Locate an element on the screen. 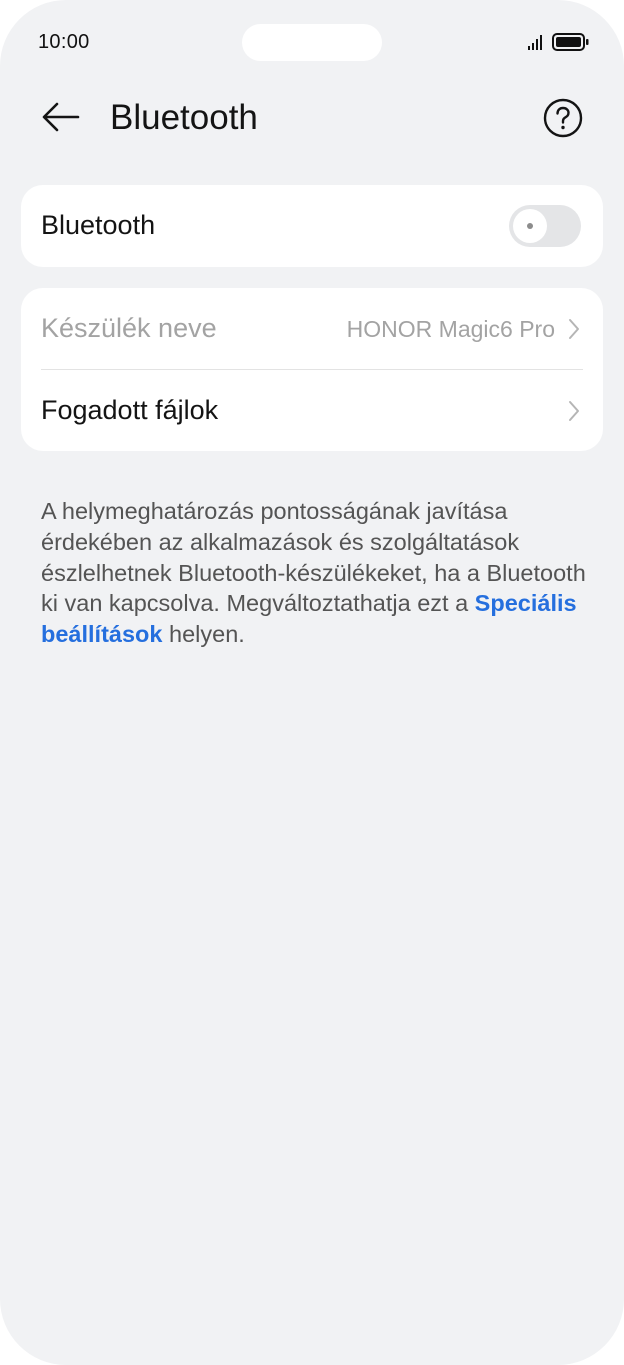 The image size is (624, 1365). status-time: 10:00 is located at coordinates (64, 42).